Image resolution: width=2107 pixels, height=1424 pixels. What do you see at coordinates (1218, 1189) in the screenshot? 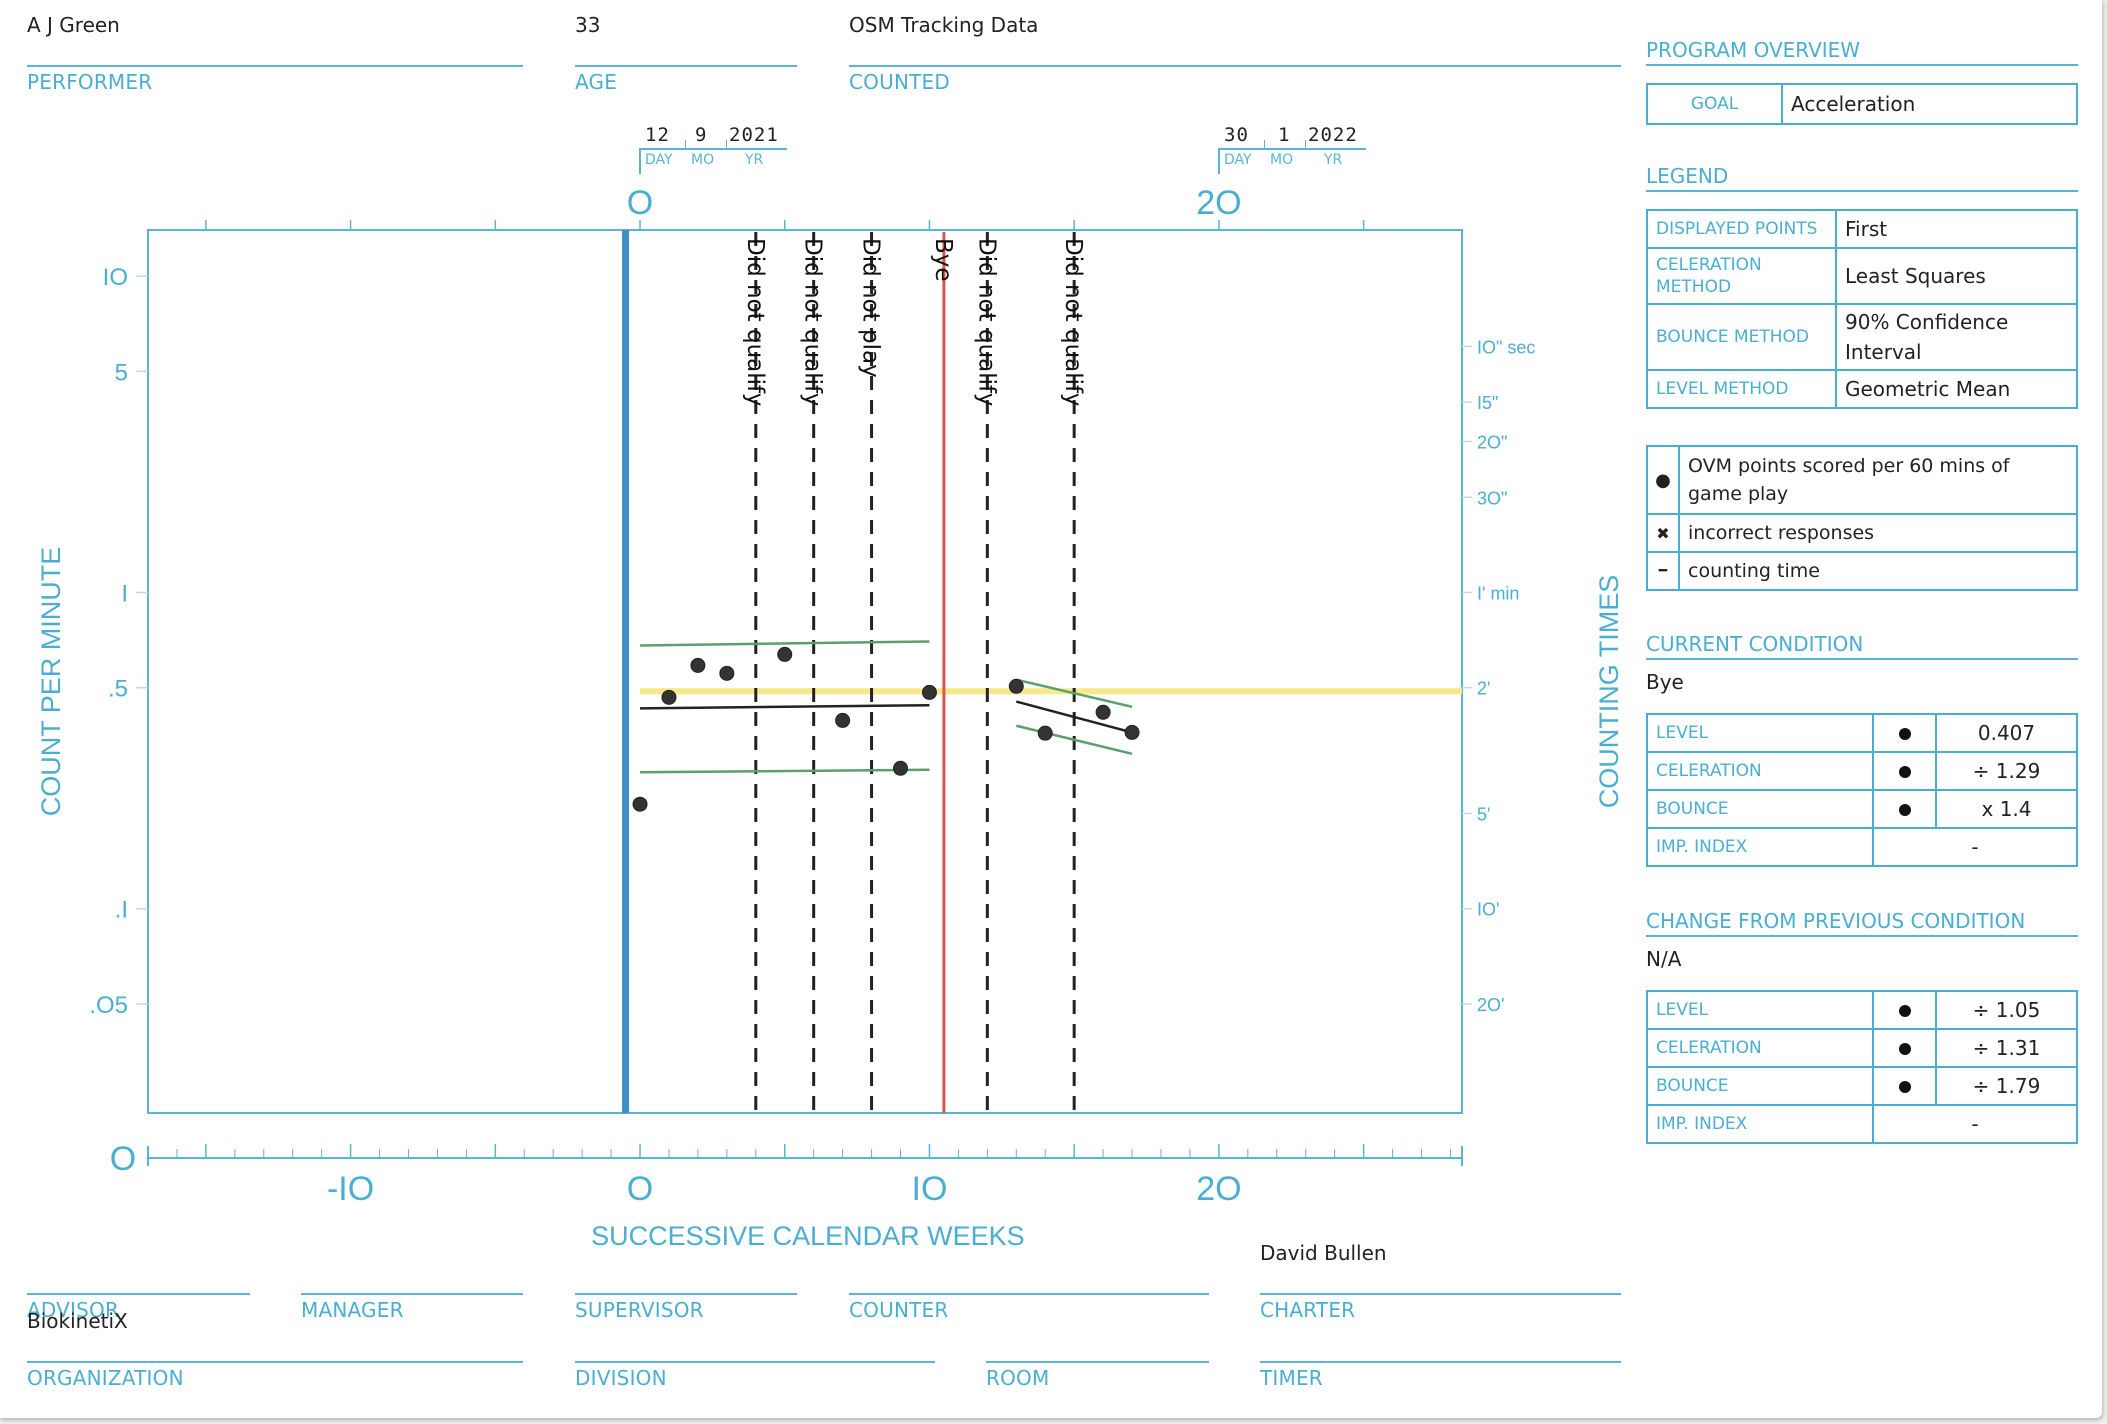
I see `bottom-axis-label: 2O` at bounding box center [1218, 1189].